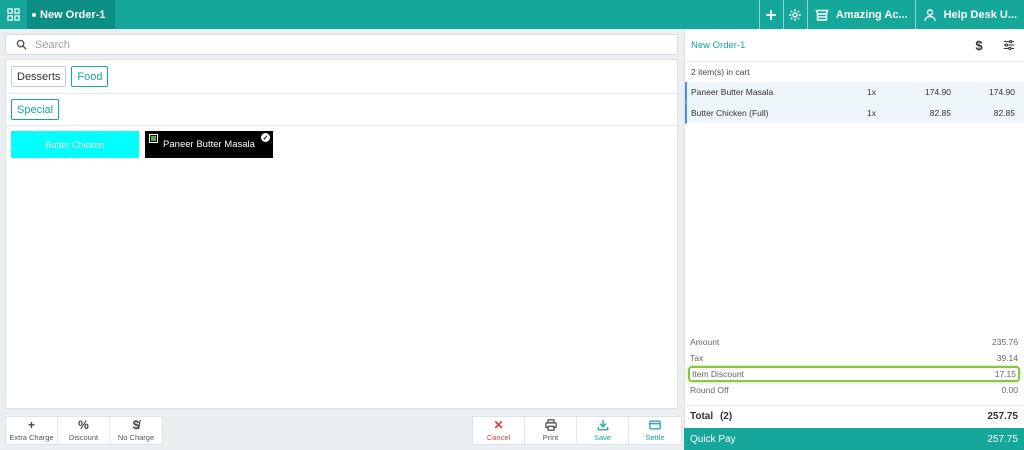 Image resolution: width=1024 pixels, height=450 pixels. Describe the element at coordinates (136, 425) in the screenshot. I see `no-dollar-icon: $̸` at that location.